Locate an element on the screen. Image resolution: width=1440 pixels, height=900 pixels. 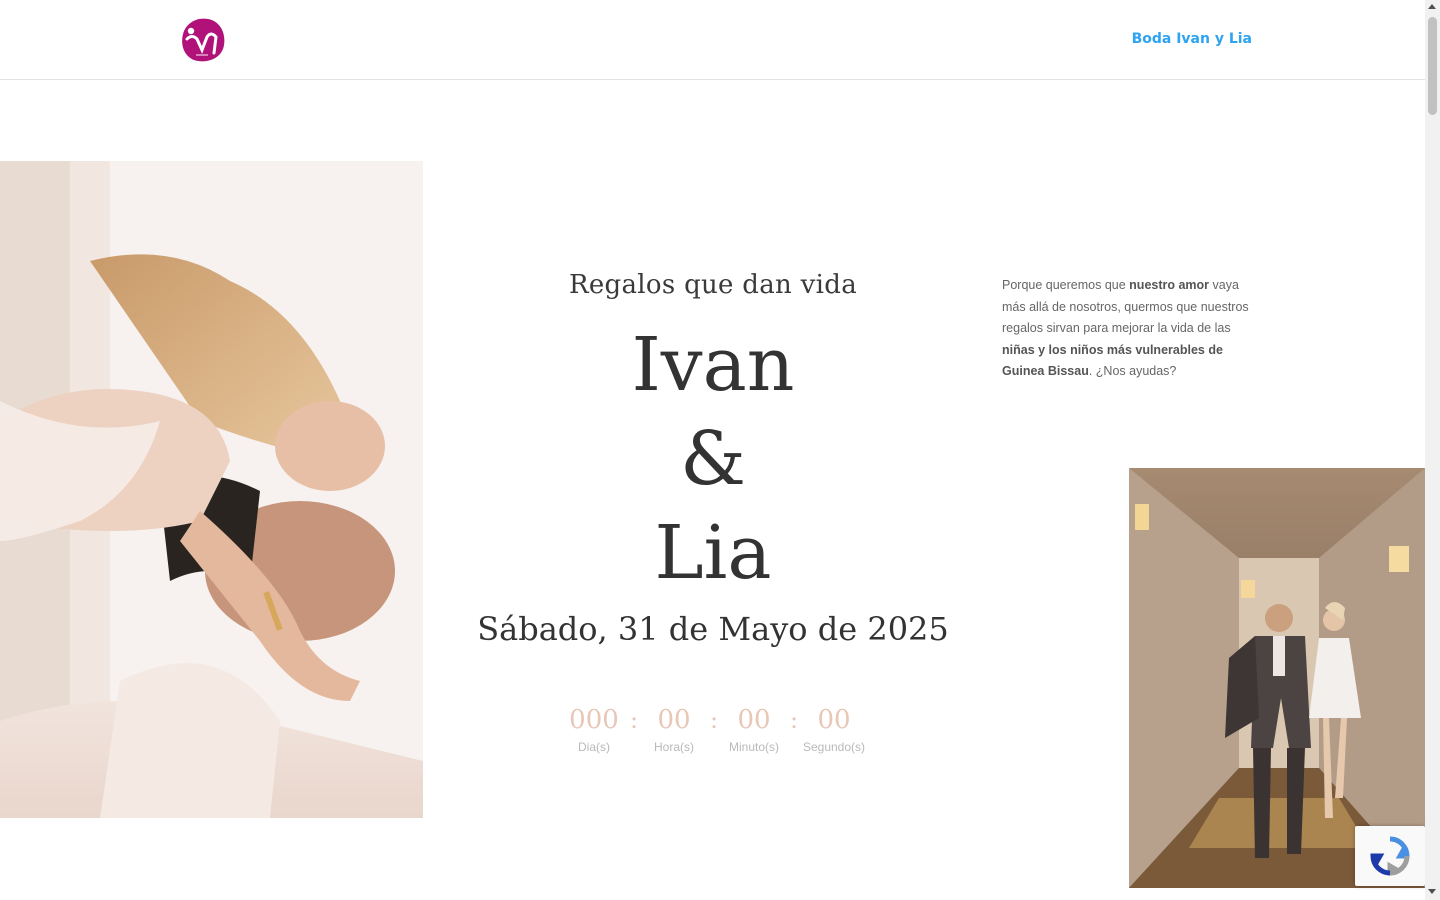
countdown-minutes-value: 00 is located at coordinates (754, 720).